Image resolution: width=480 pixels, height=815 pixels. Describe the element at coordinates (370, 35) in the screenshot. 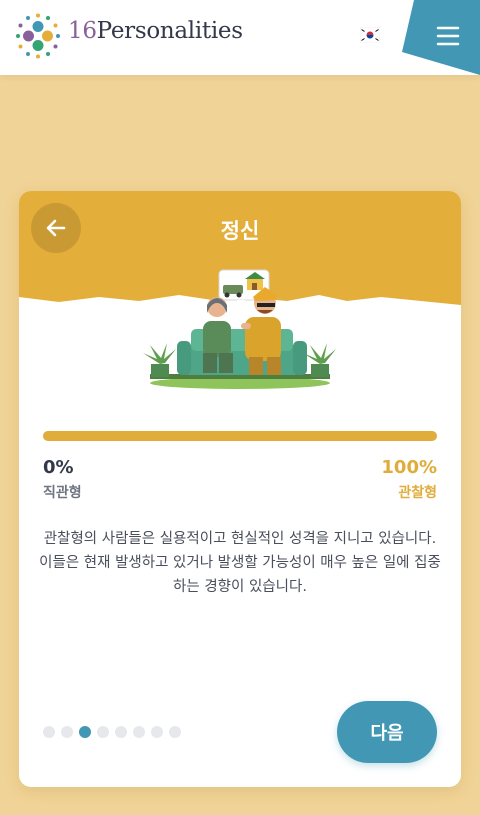

I see `korea-flag-icon` at that location.